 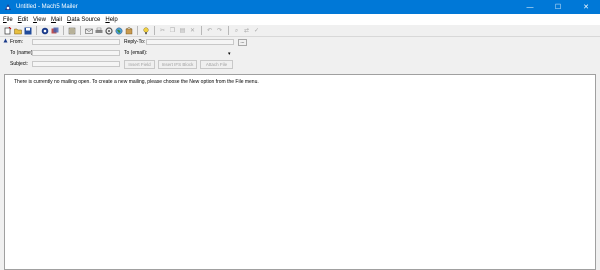 What do you see at coordinates (5, 40) in the screenshot?
I see `header-pin-icon` at bounding box center [5, 40].